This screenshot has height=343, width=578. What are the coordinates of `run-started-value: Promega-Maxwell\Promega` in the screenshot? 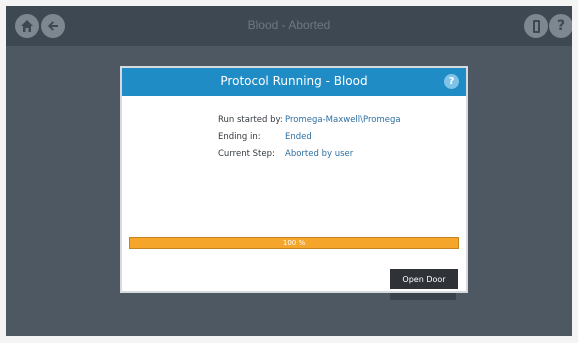 It's located at (343, 120).